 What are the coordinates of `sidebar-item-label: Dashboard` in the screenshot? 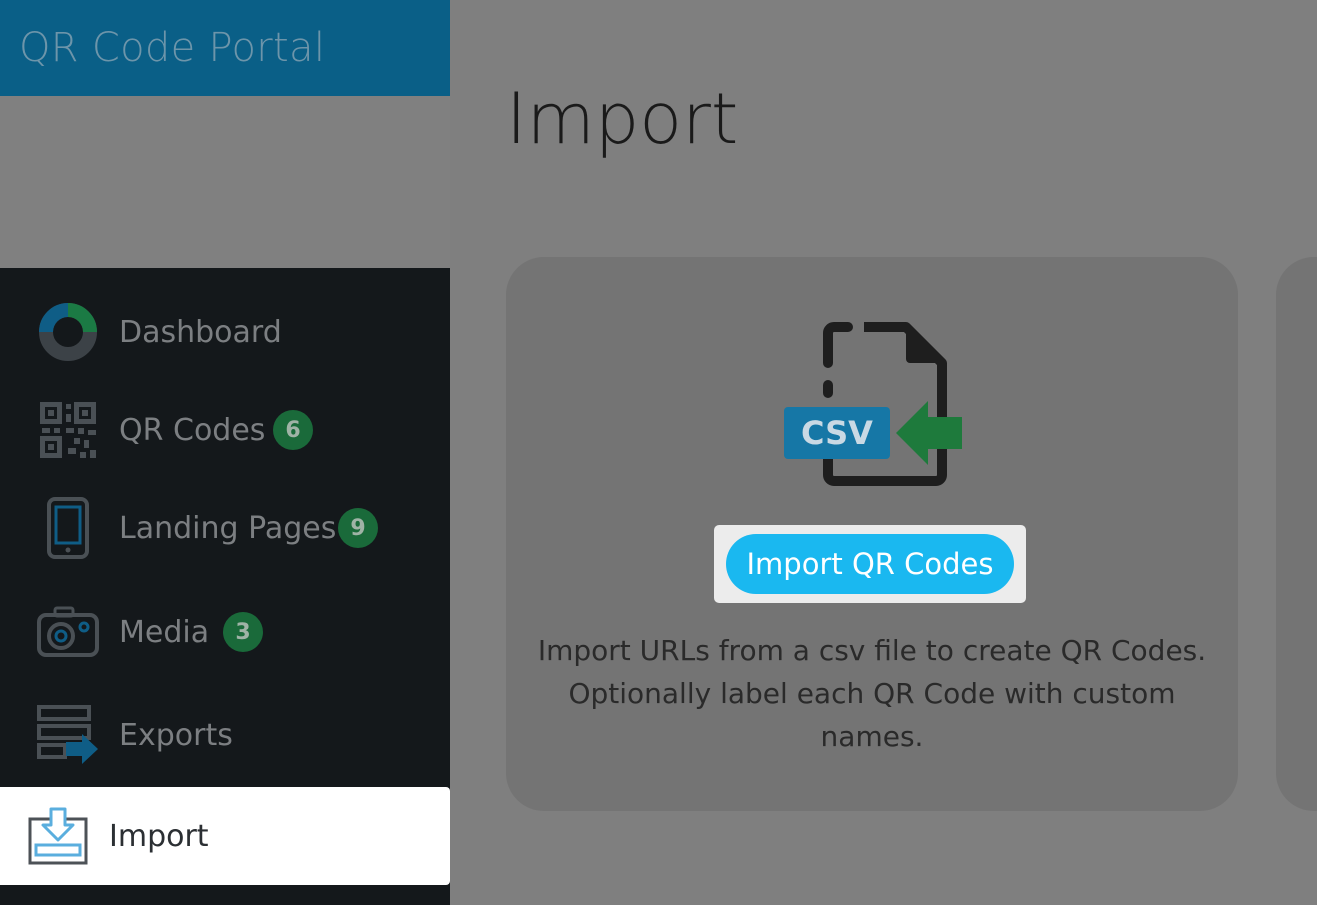 It's located at (200, 332).